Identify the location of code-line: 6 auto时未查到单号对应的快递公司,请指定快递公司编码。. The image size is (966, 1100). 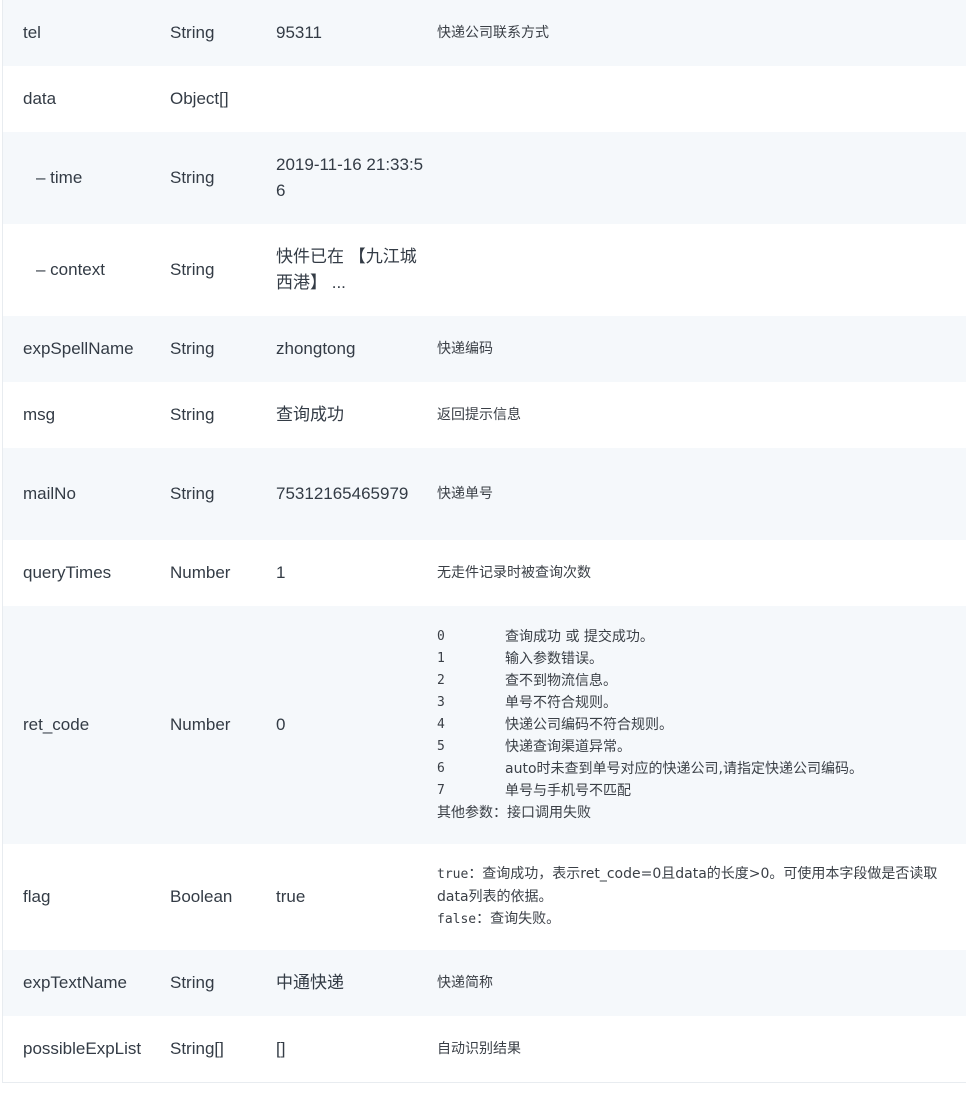
(694, 769).